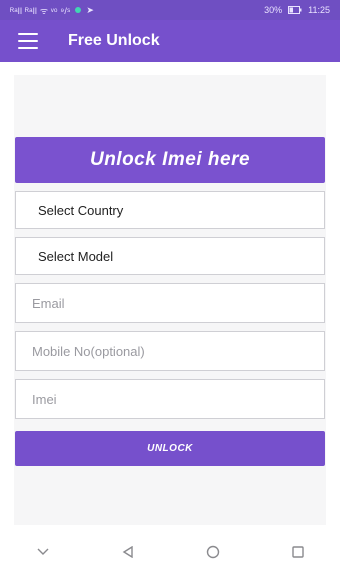  Describe the element at coordinates (170, 160) in the screenshot. I see `unlock-imei-banner: Unlock Imei here` at that location.